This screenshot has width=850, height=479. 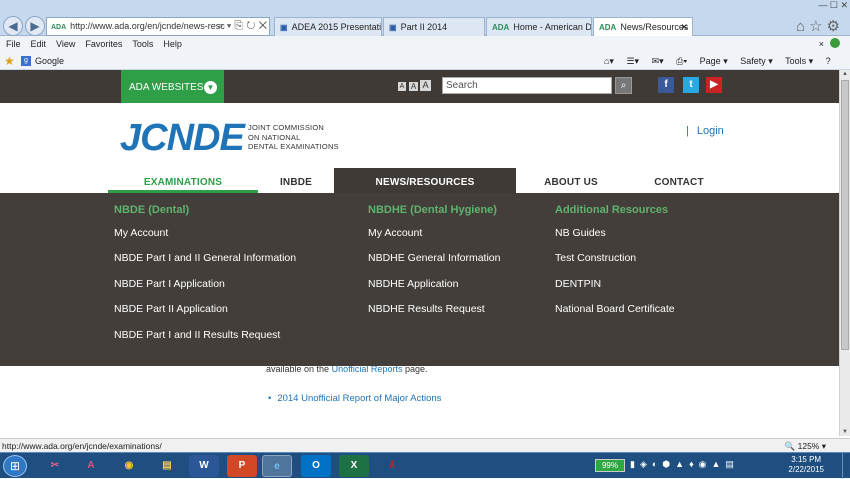 I want to click on home-icon: ⌂▾, so click(x=609, y=61).